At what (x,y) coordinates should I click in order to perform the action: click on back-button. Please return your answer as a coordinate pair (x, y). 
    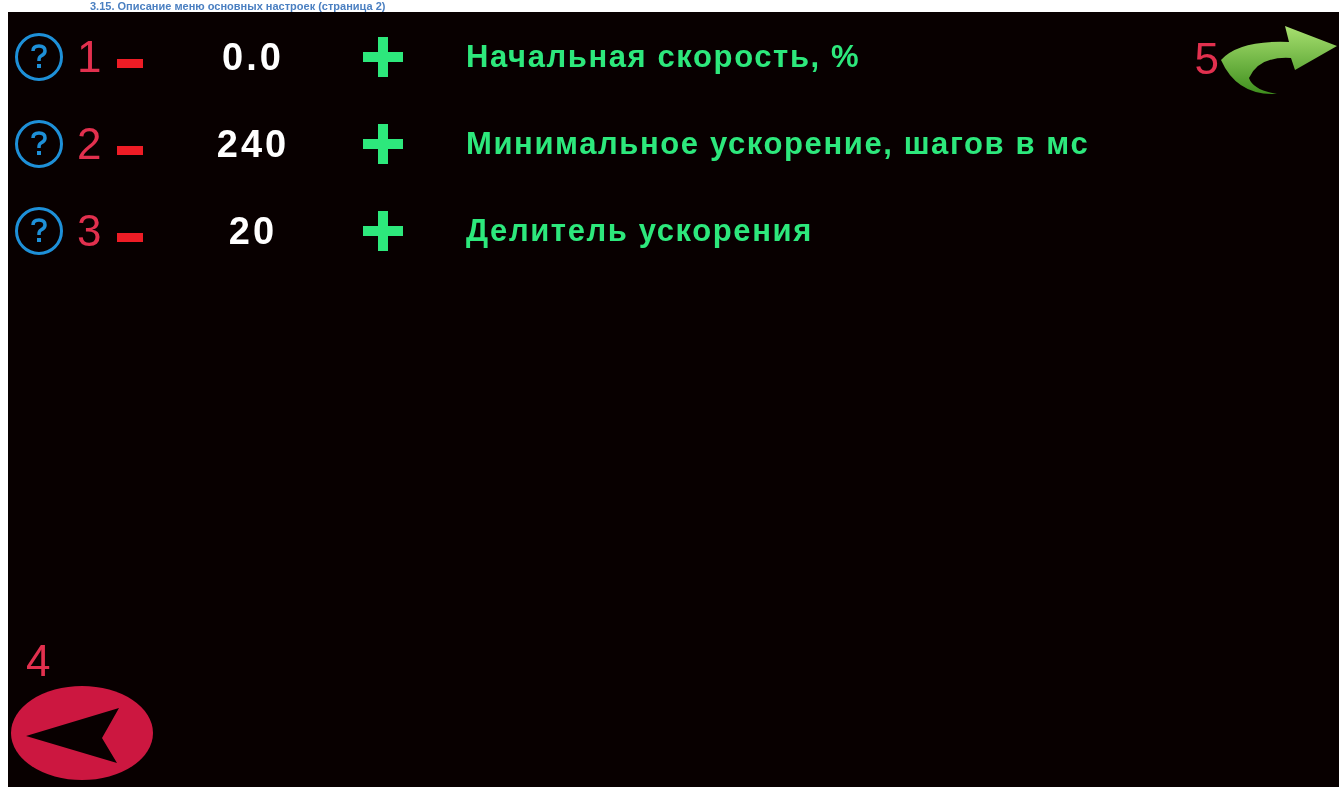
    Looking at the image, I should click on (82, 733).